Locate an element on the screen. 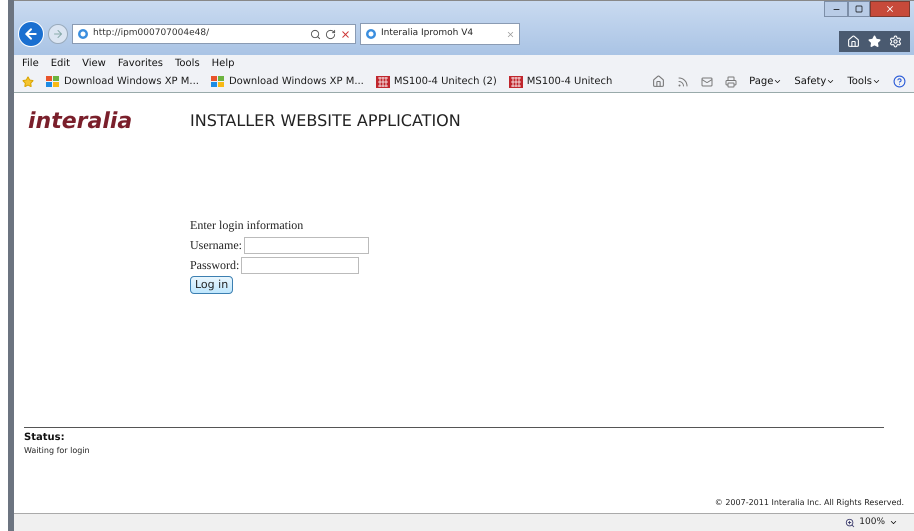 This screenshot has width=914, height=531. command-menu: Page is located at coordinates (765, 81).